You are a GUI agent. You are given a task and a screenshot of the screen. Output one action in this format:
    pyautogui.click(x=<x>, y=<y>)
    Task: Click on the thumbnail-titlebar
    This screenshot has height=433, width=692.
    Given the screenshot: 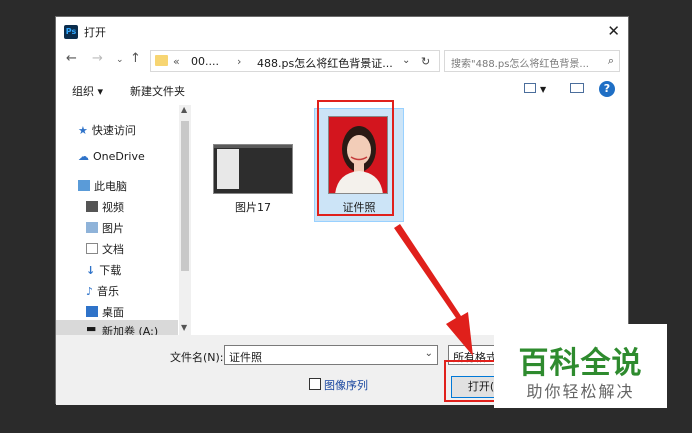 What is the action you would take?
    pyautogui.click(x=253, y=146)
    